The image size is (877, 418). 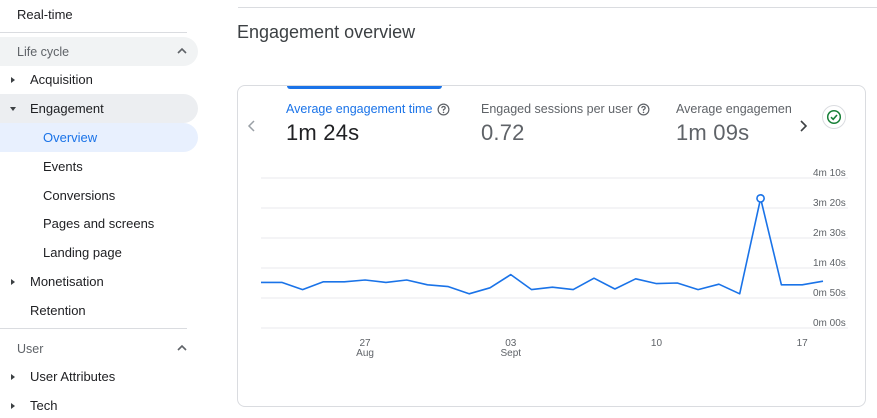 I want to click on sidebar-item-label: Monetisation, so click(x=67, y=281).